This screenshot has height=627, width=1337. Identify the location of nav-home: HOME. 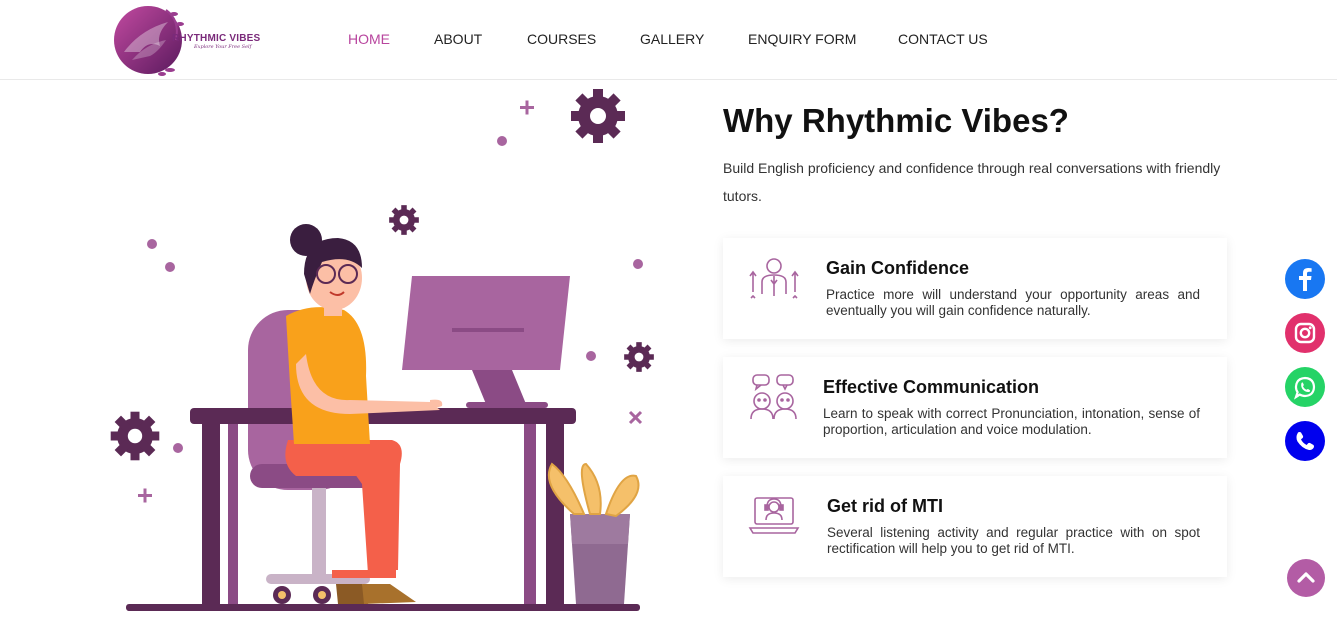
(369, 39).